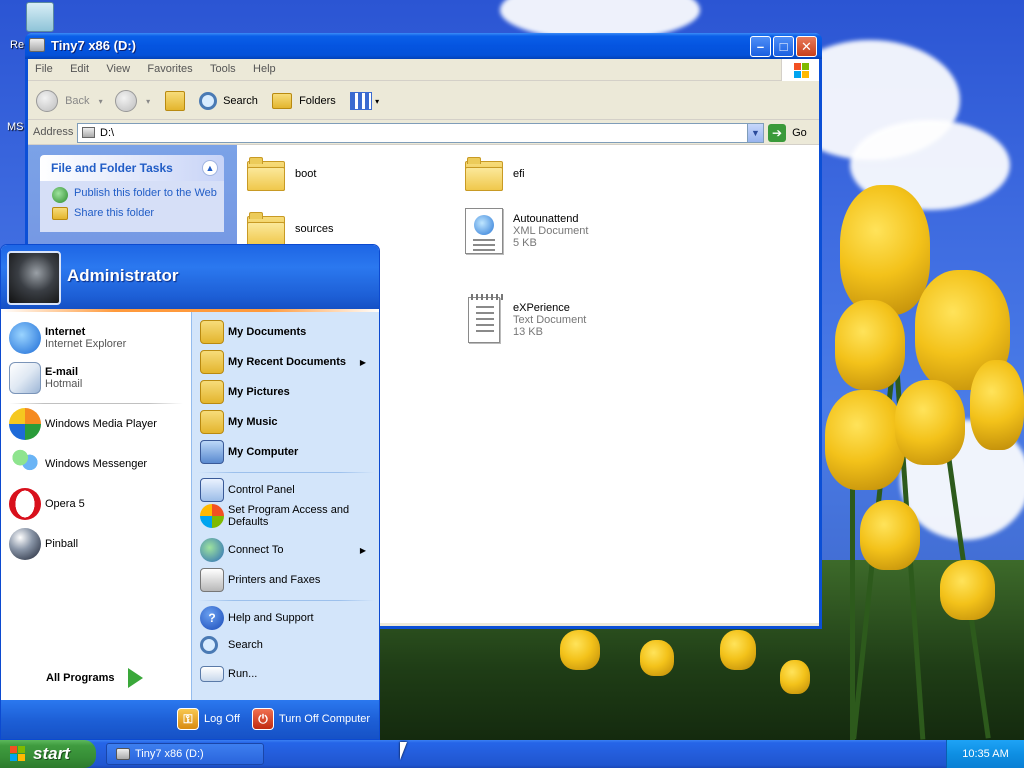  I want to click on start-item-label: Windows Messenger, so click(96, 464).